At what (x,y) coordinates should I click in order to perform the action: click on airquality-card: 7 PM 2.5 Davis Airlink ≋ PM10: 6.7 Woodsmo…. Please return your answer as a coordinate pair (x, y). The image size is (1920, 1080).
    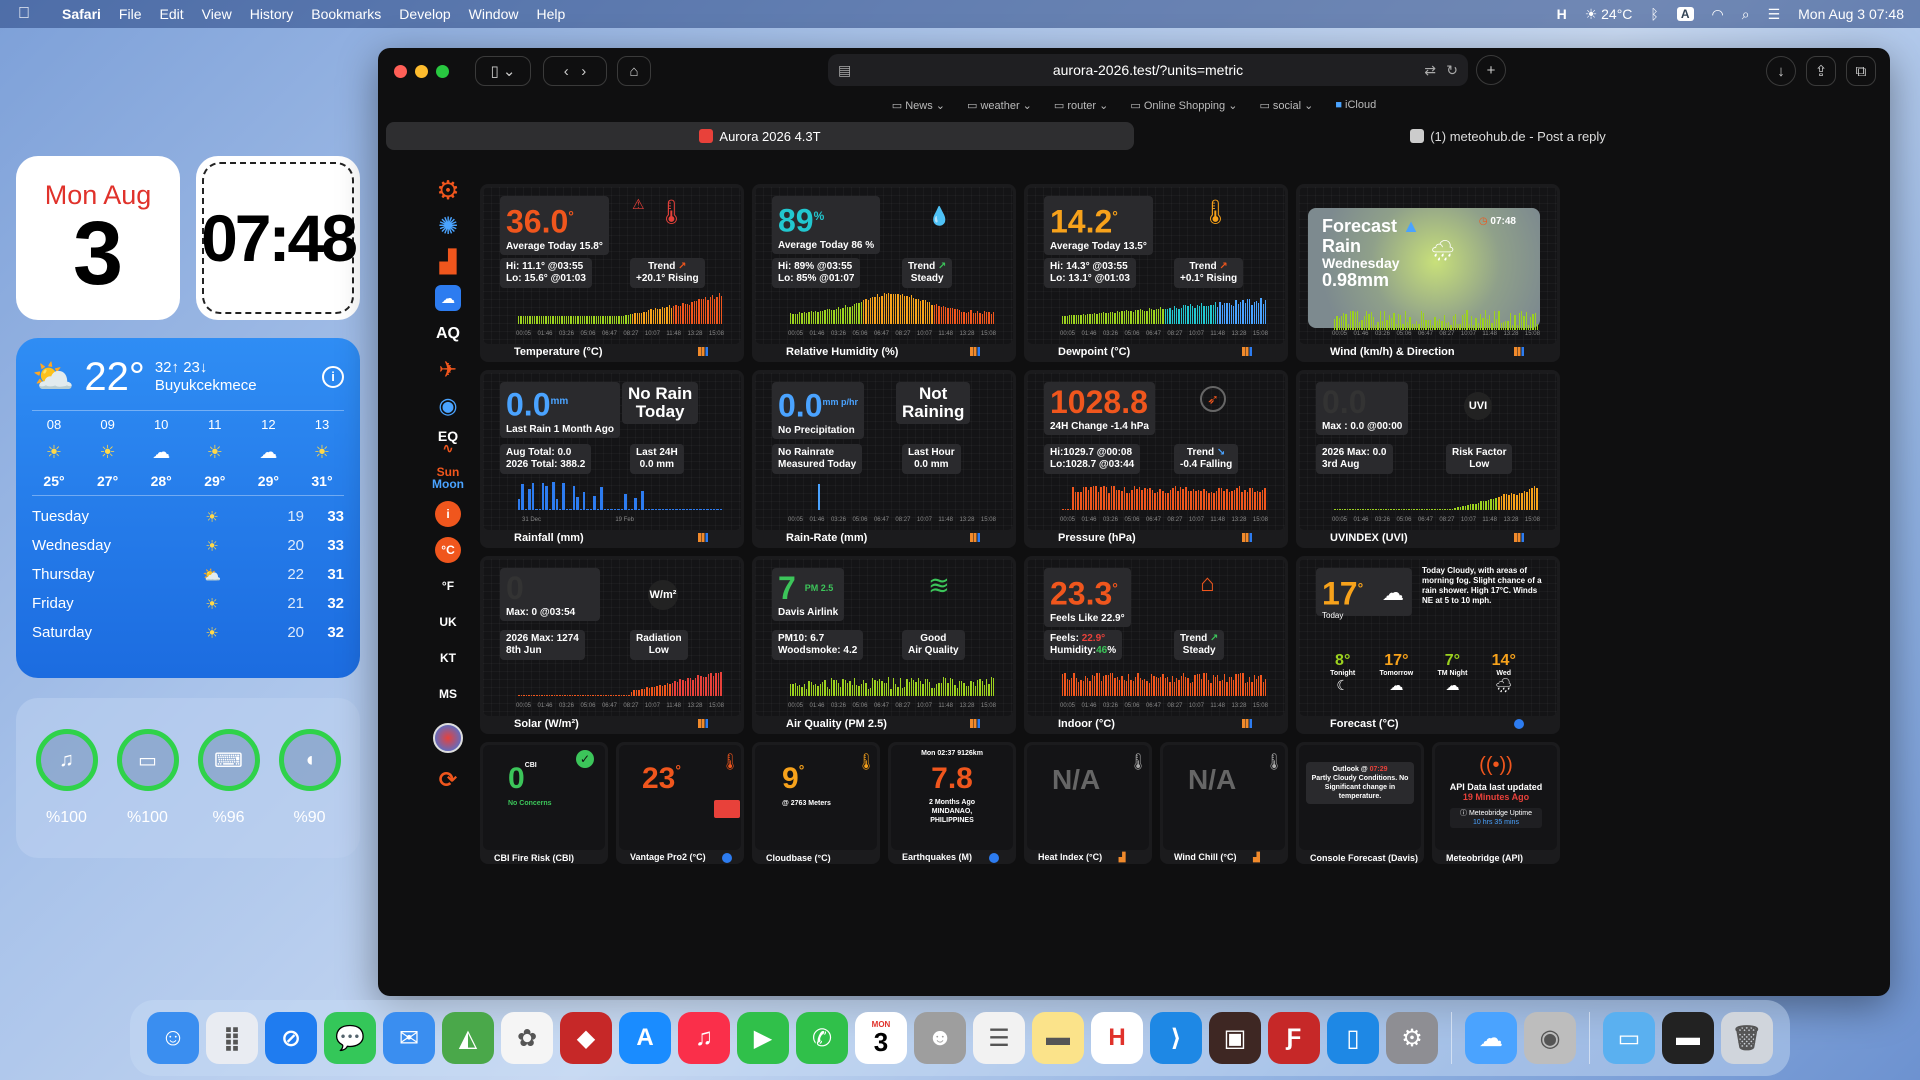
    Looking at the image, I should click on (884, 645).